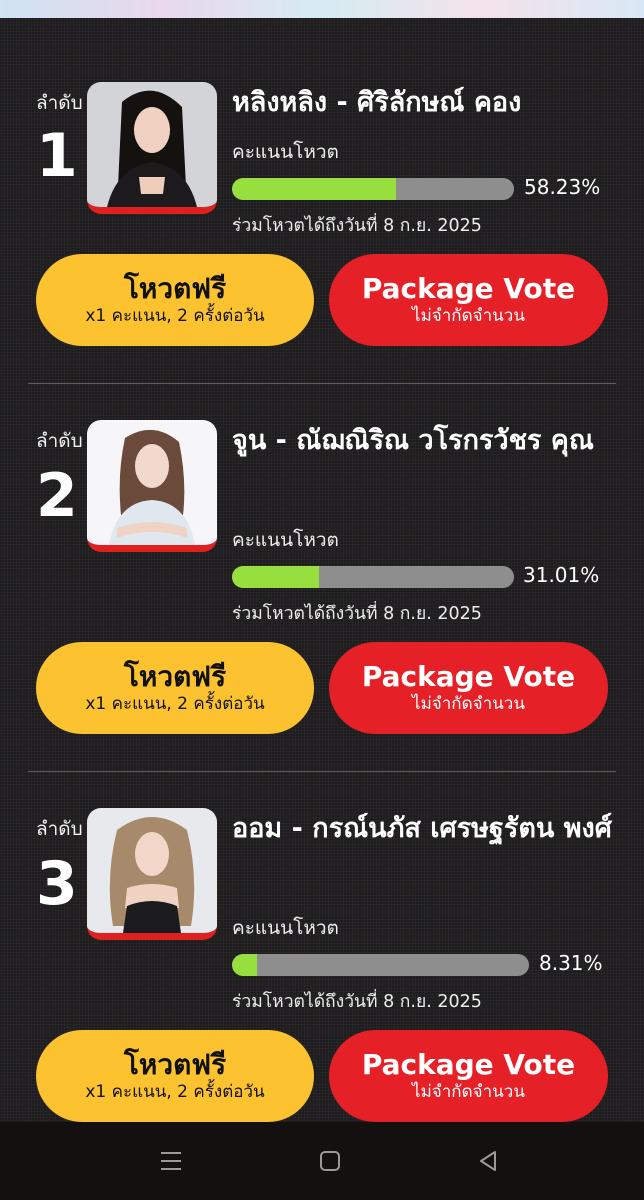 This screenshot has height=1200, width=644. Describe the element at coordinates (488, 1161) in the screenshot. I see `back-triangle-icon` at that location.